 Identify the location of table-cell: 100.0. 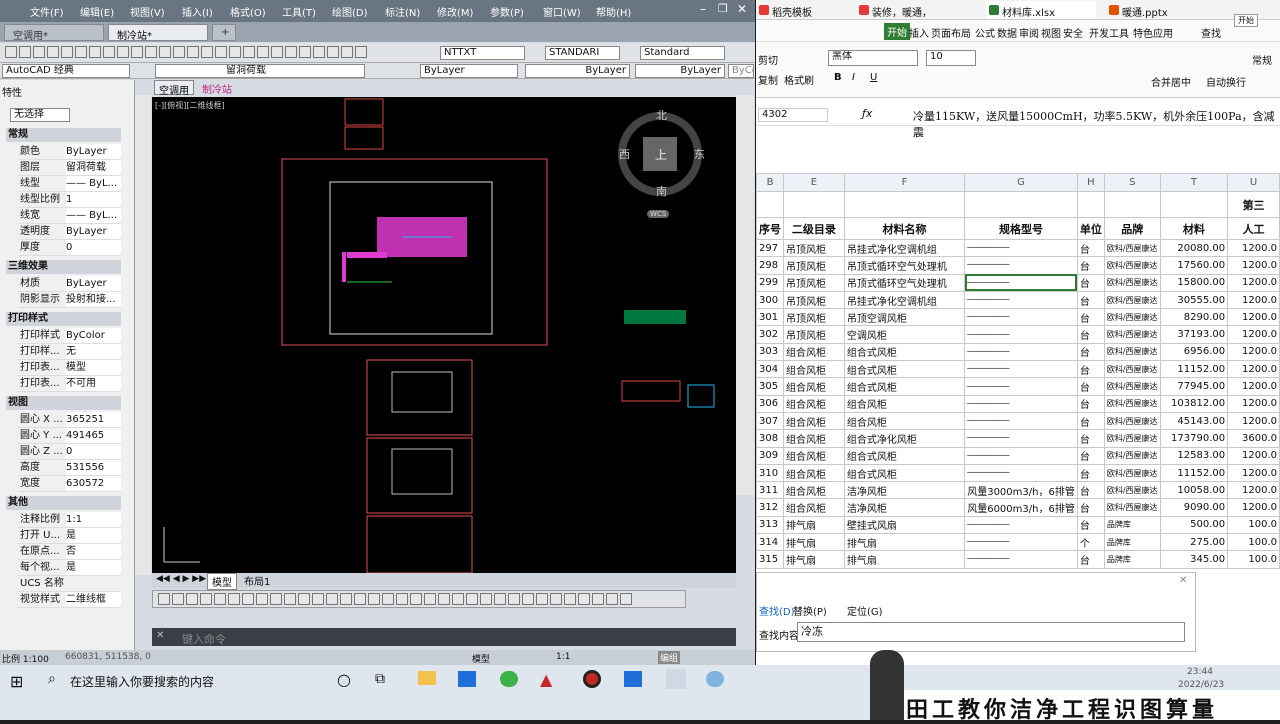
(1253, 559).